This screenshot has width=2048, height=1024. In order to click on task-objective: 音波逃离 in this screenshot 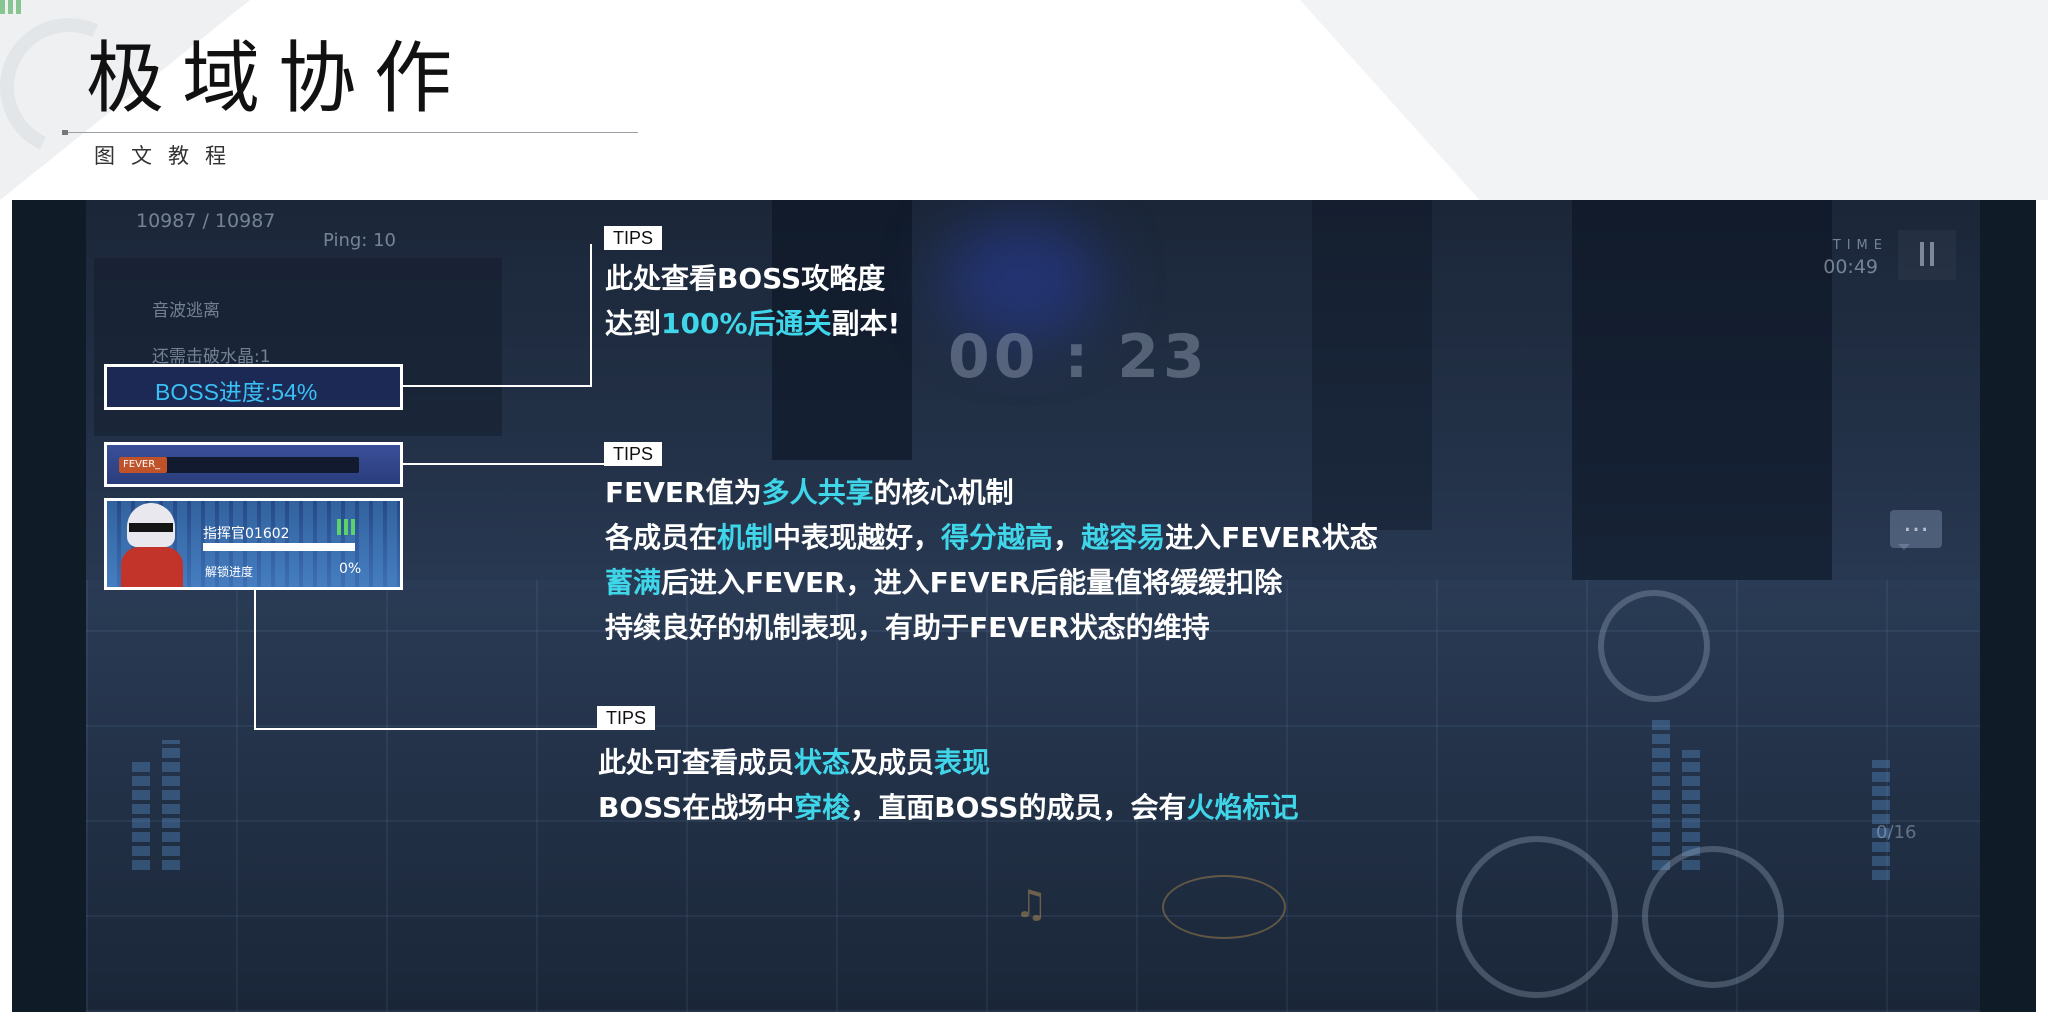, I will do `click(186, 311)`.